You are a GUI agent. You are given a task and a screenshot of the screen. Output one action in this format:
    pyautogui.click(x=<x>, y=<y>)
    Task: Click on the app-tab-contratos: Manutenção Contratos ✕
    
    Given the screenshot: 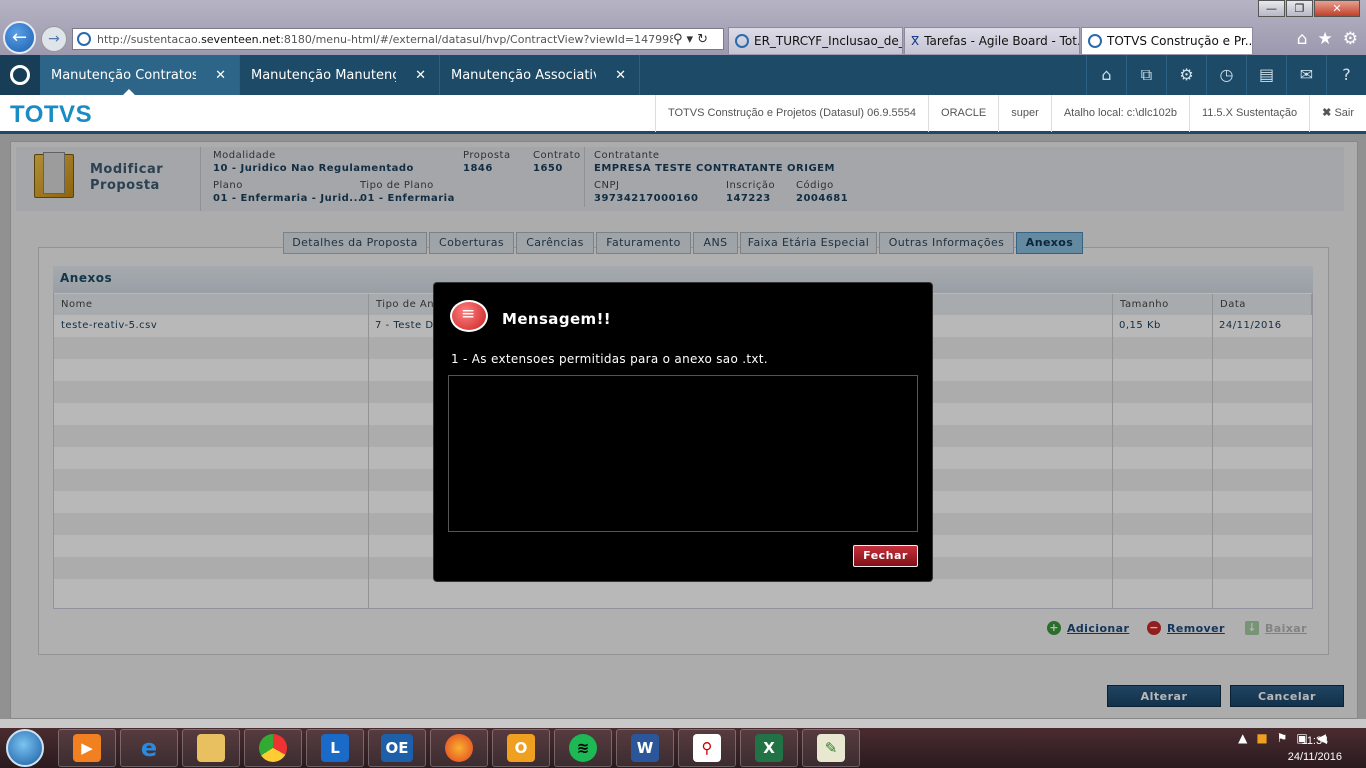 What is the action you would take?
    pyautogui.click(x=140, y=75)
    